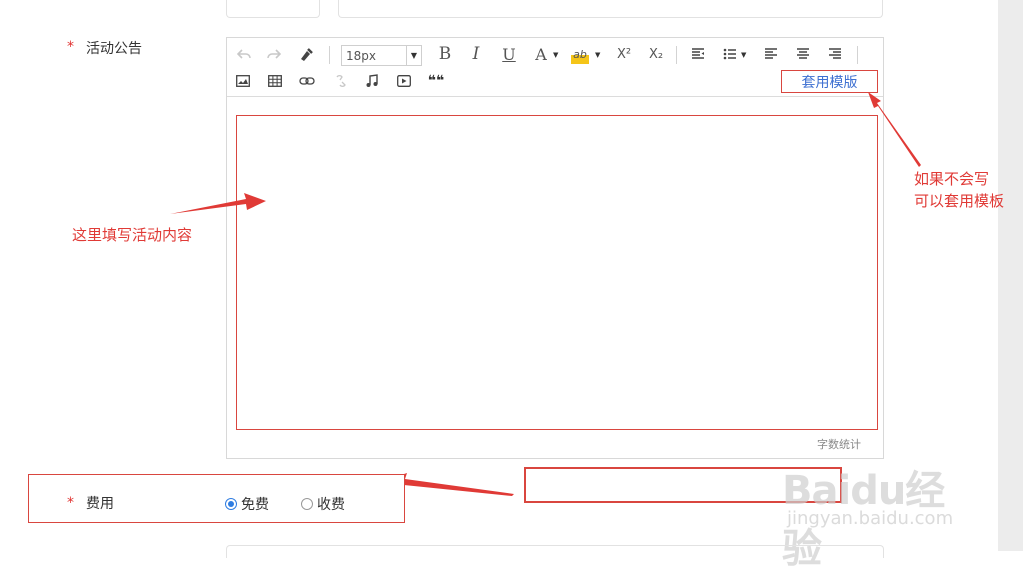  Describe the element at coordinates (231, 504) in the screenshot. I see `radio-checked-icon` at that location.